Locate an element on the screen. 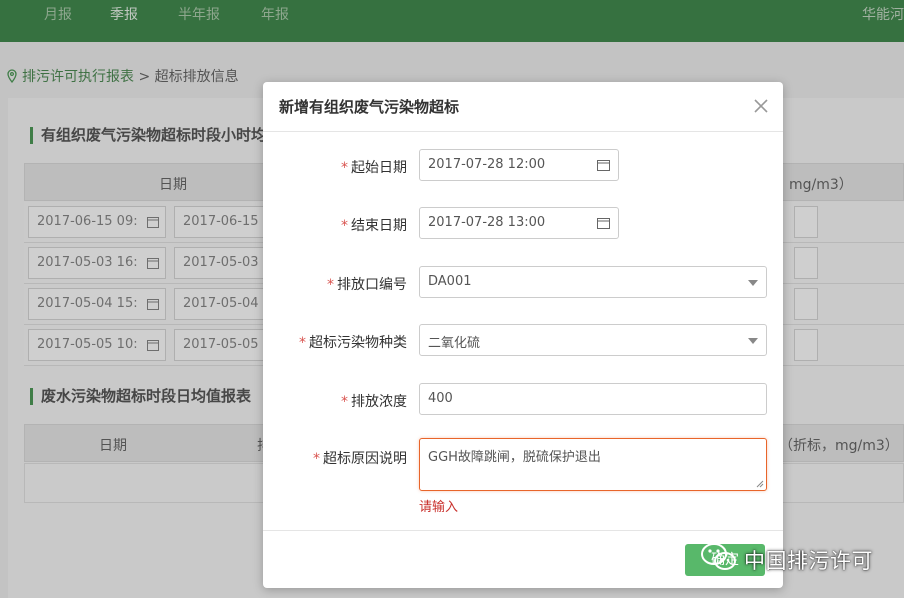  end-date-label: * 结束日期 is located at coordinates (374, 225).